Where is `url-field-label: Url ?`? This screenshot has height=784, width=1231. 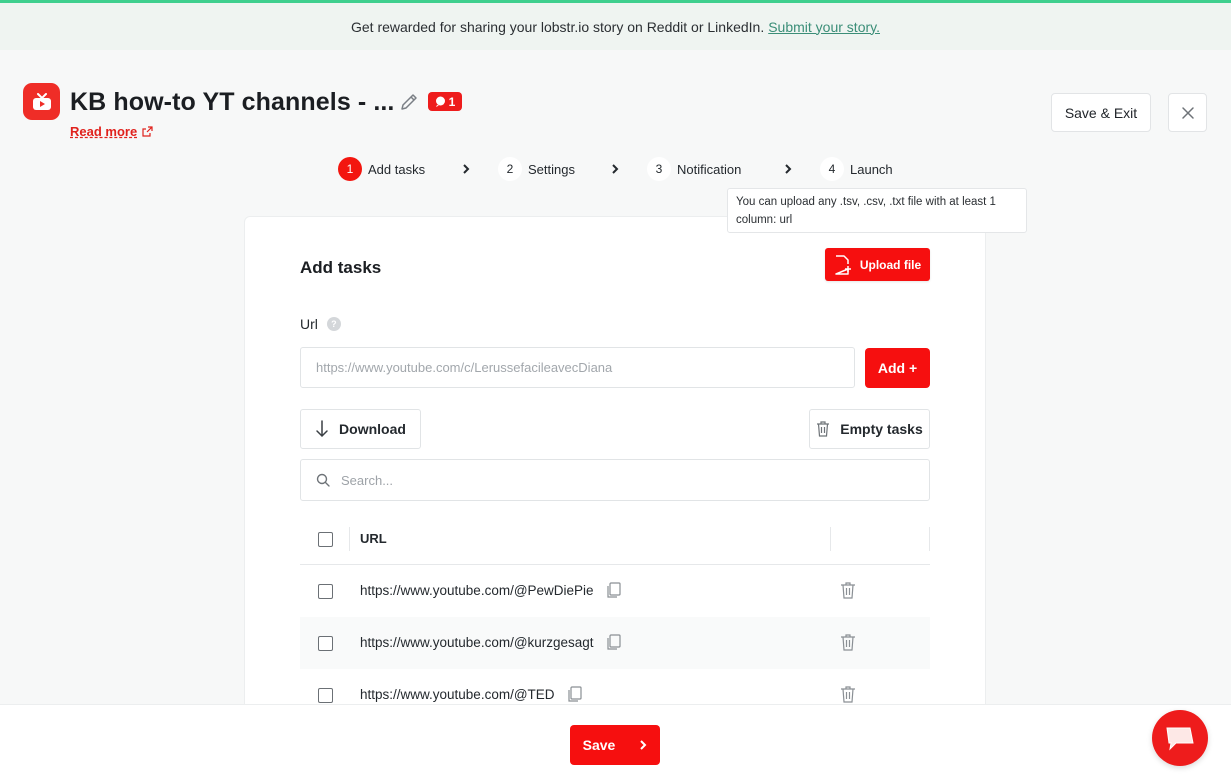 url-field-label: Url ? is located at coordinates (320, 324).